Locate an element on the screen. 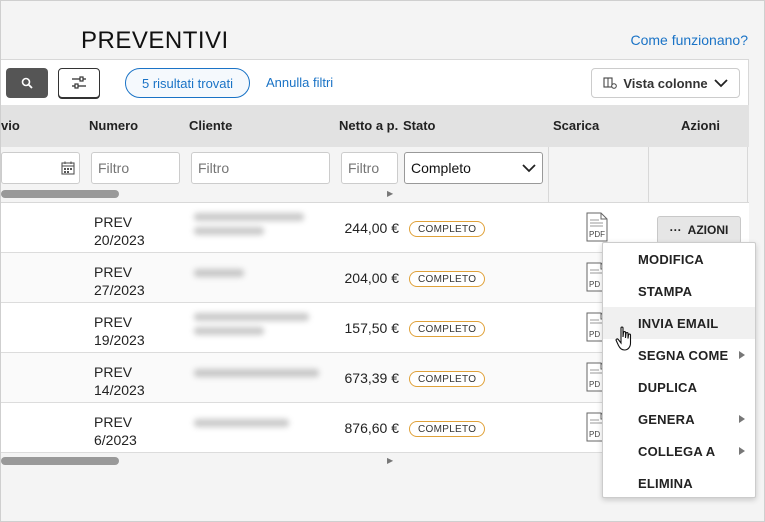 This screenshot has height=522, width=765. search-button is located at coordinates (27, 83).